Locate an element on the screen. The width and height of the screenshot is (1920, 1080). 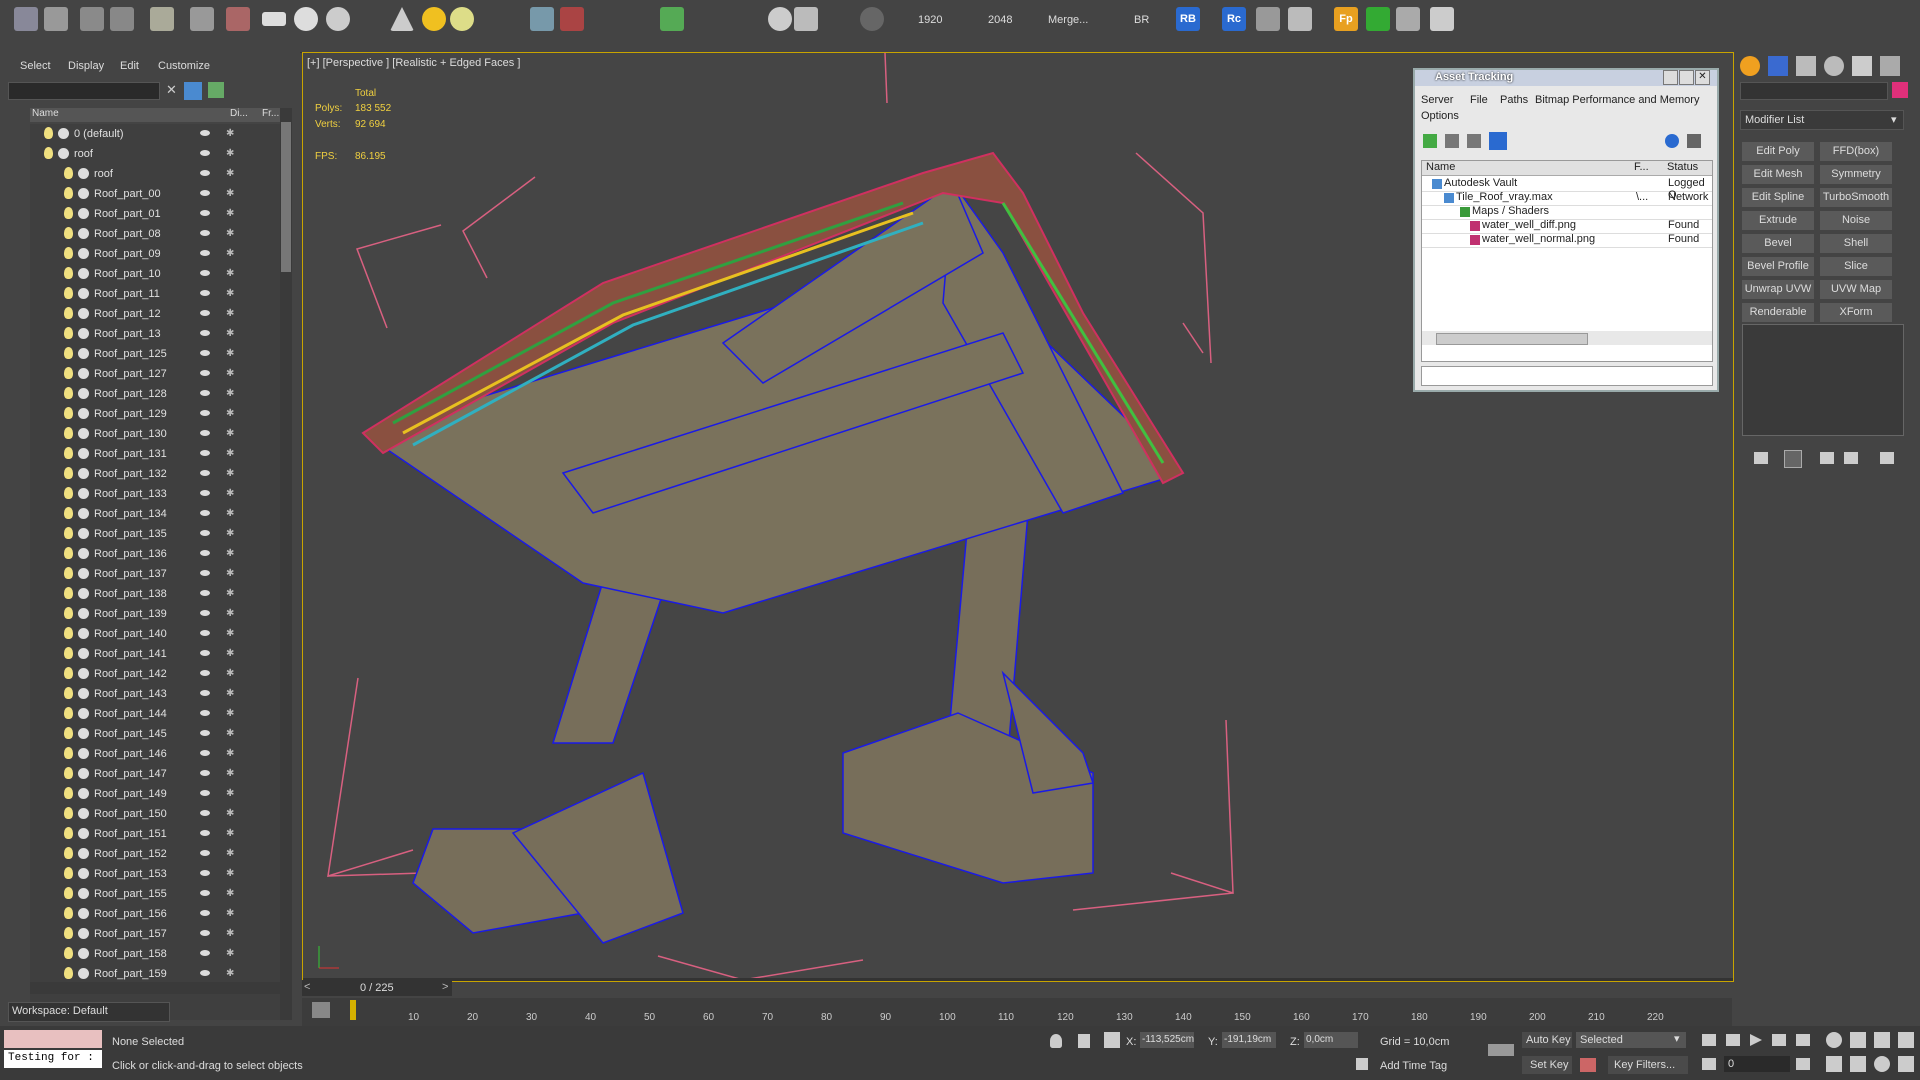
cylinder-icon is located at coordinates (338, 19).